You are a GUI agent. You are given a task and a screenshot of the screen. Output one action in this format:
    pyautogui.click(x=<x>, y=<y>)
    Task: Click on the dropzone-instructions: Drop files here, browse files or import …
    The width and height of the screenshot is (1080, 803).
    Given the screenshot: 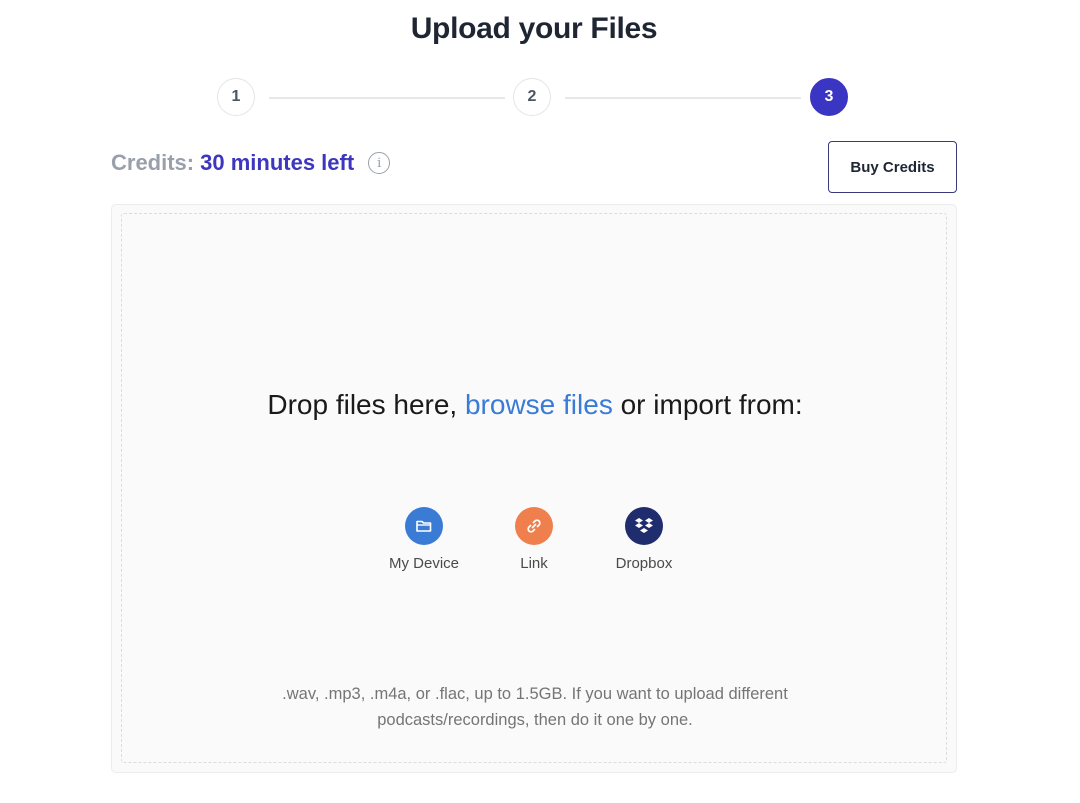 What is the action you would take?
    pyautogui.click(x=535, y=405)
    